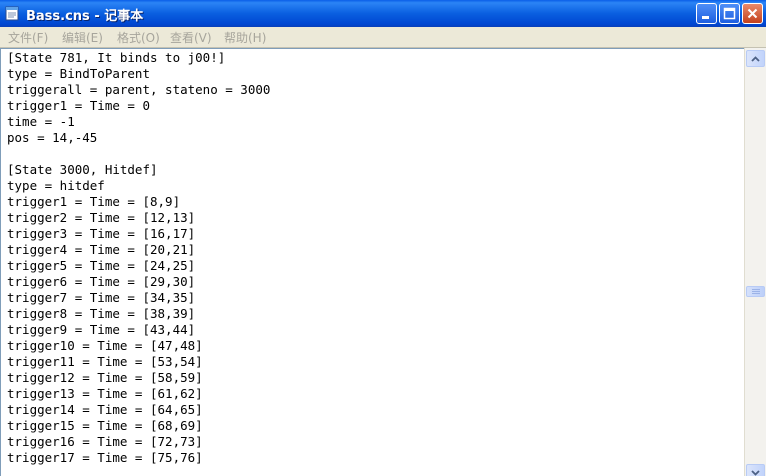 The width and height of the screenshot is (766, 476). I want to click on text-line: trigger3 = Time = [16,17], so click(101, 233).